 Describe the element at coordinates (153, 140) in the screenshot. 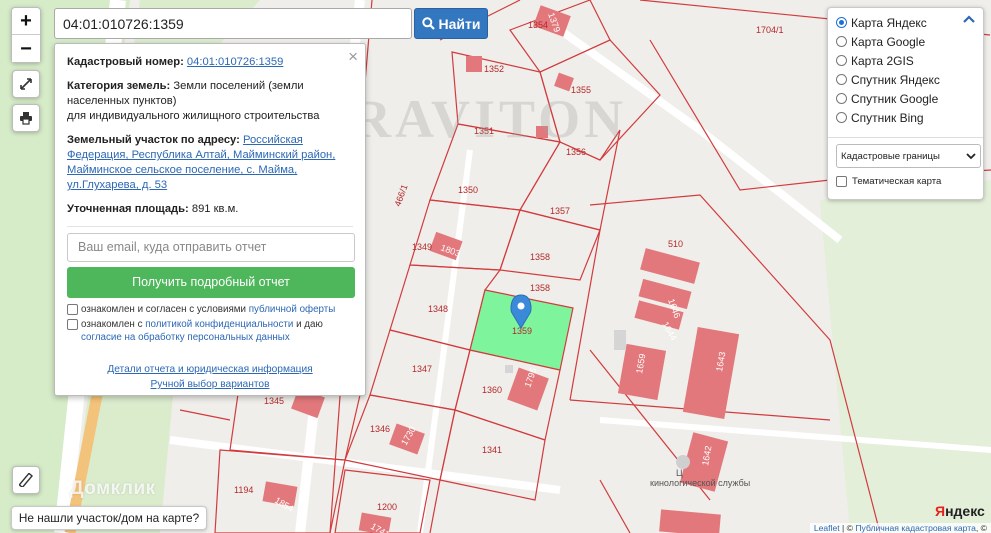

I see `address-label: Земельный участок по адресу:` at that location.